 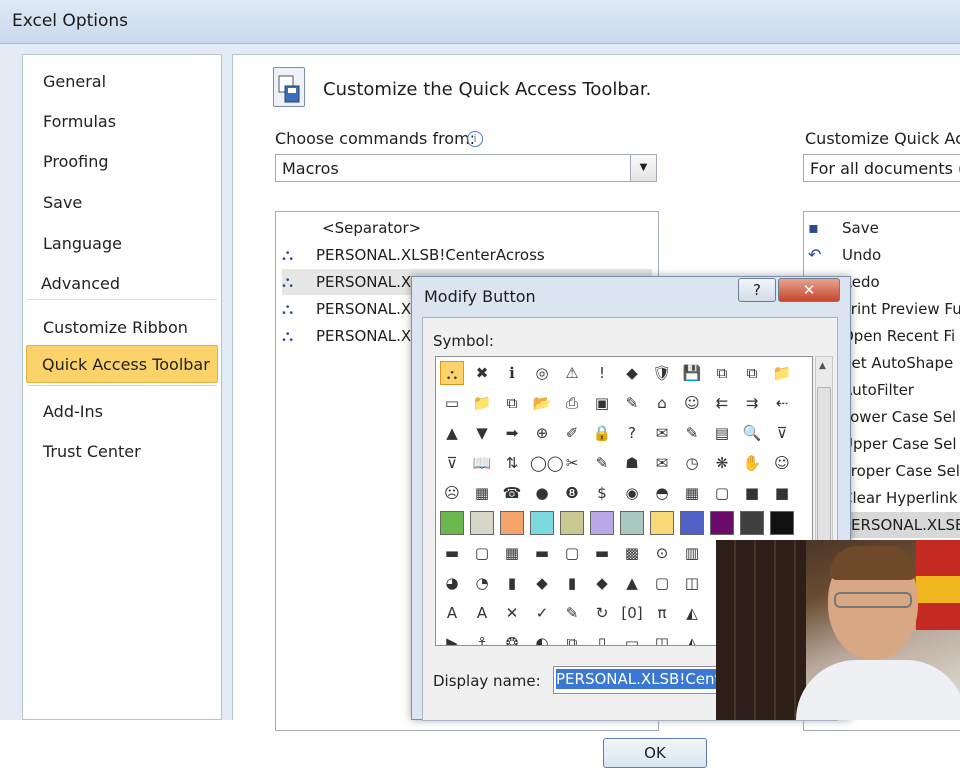 I want to click on sidebar-item-add-ins: Add-Ins, so click(x=122, y=412).